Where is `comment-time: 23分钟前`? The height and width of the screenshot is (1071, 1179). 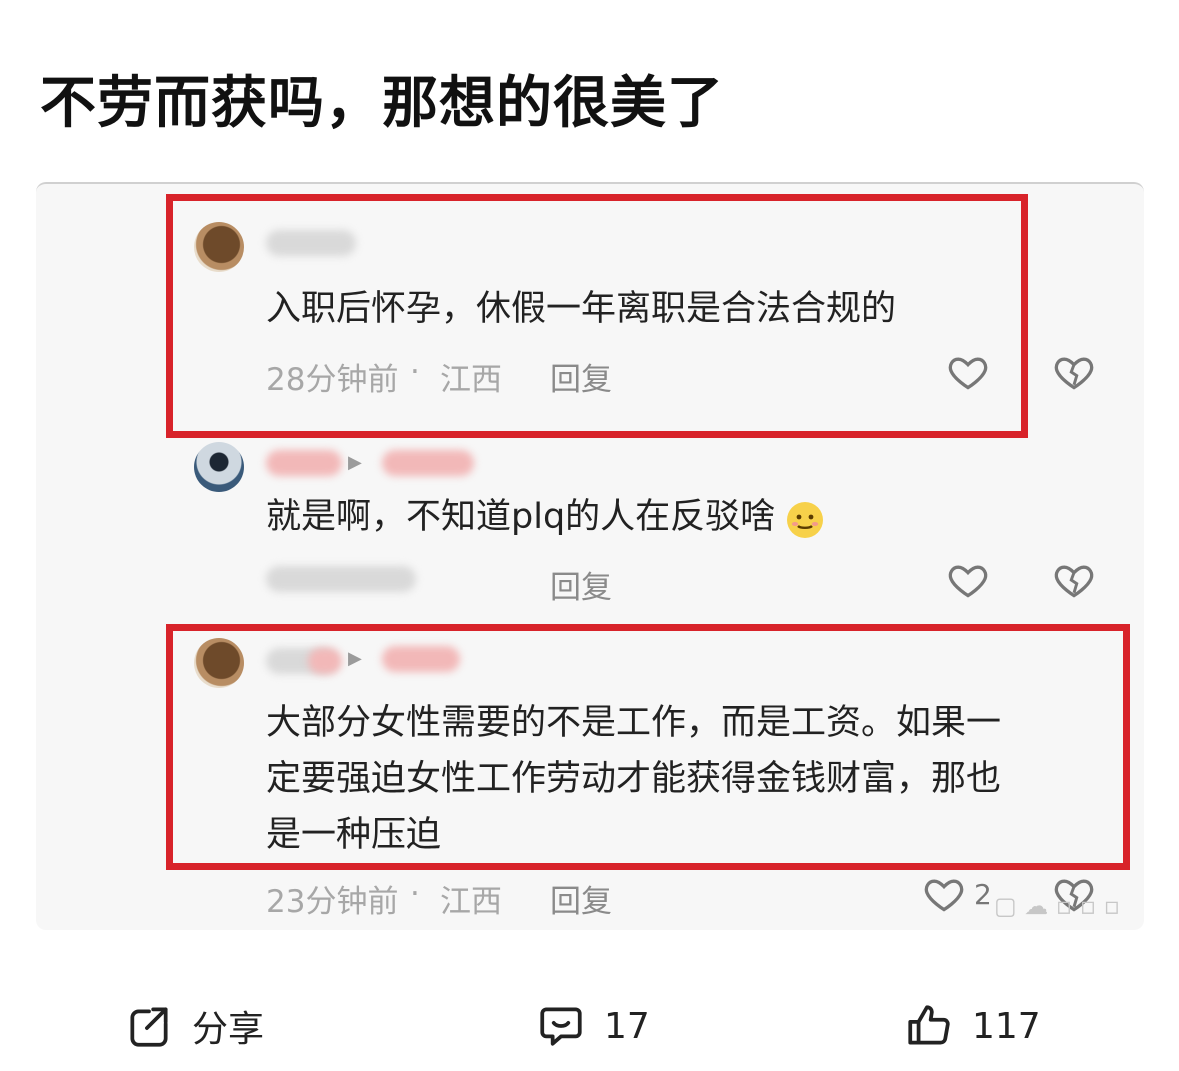
comment-time: 23分钟前 is located at coordinates (332, 902).